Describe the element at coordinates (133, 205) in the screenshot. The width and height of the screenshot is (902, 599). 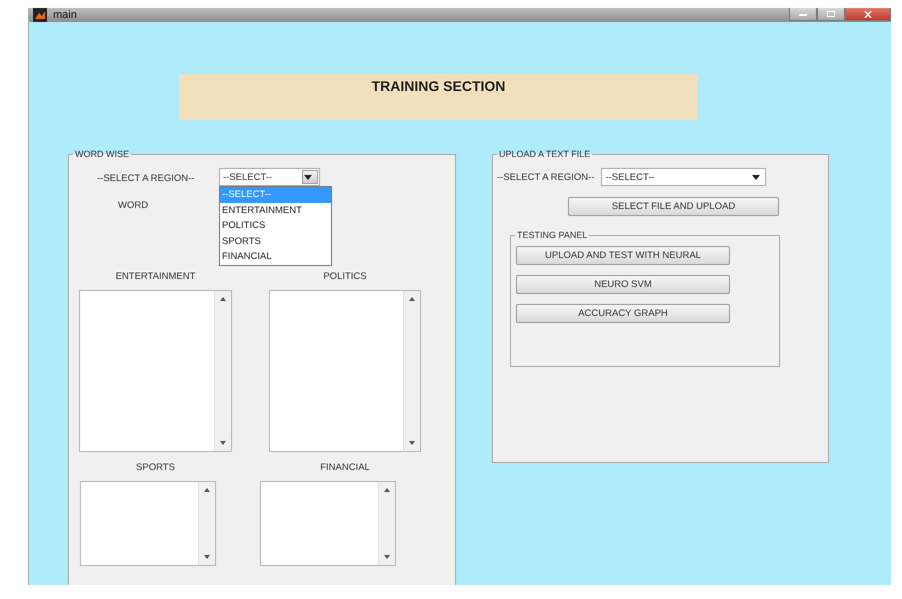
I see `word-label: WORD` at that location.